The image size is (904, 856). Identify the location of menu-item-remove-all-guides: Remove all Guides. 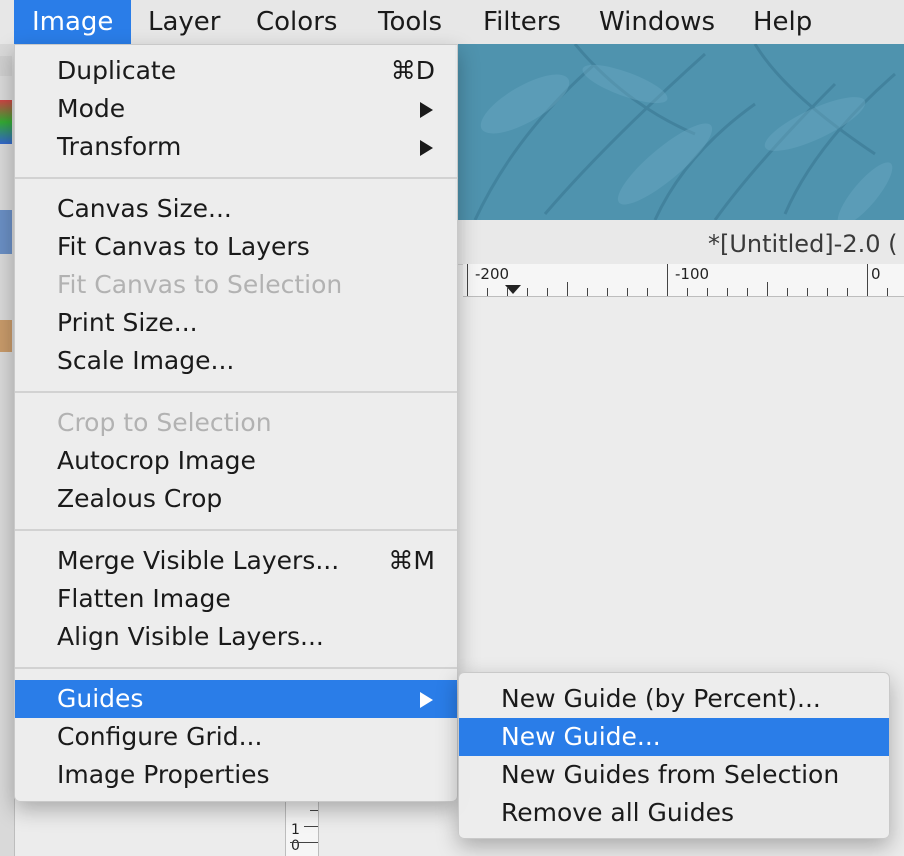
(674, 813).